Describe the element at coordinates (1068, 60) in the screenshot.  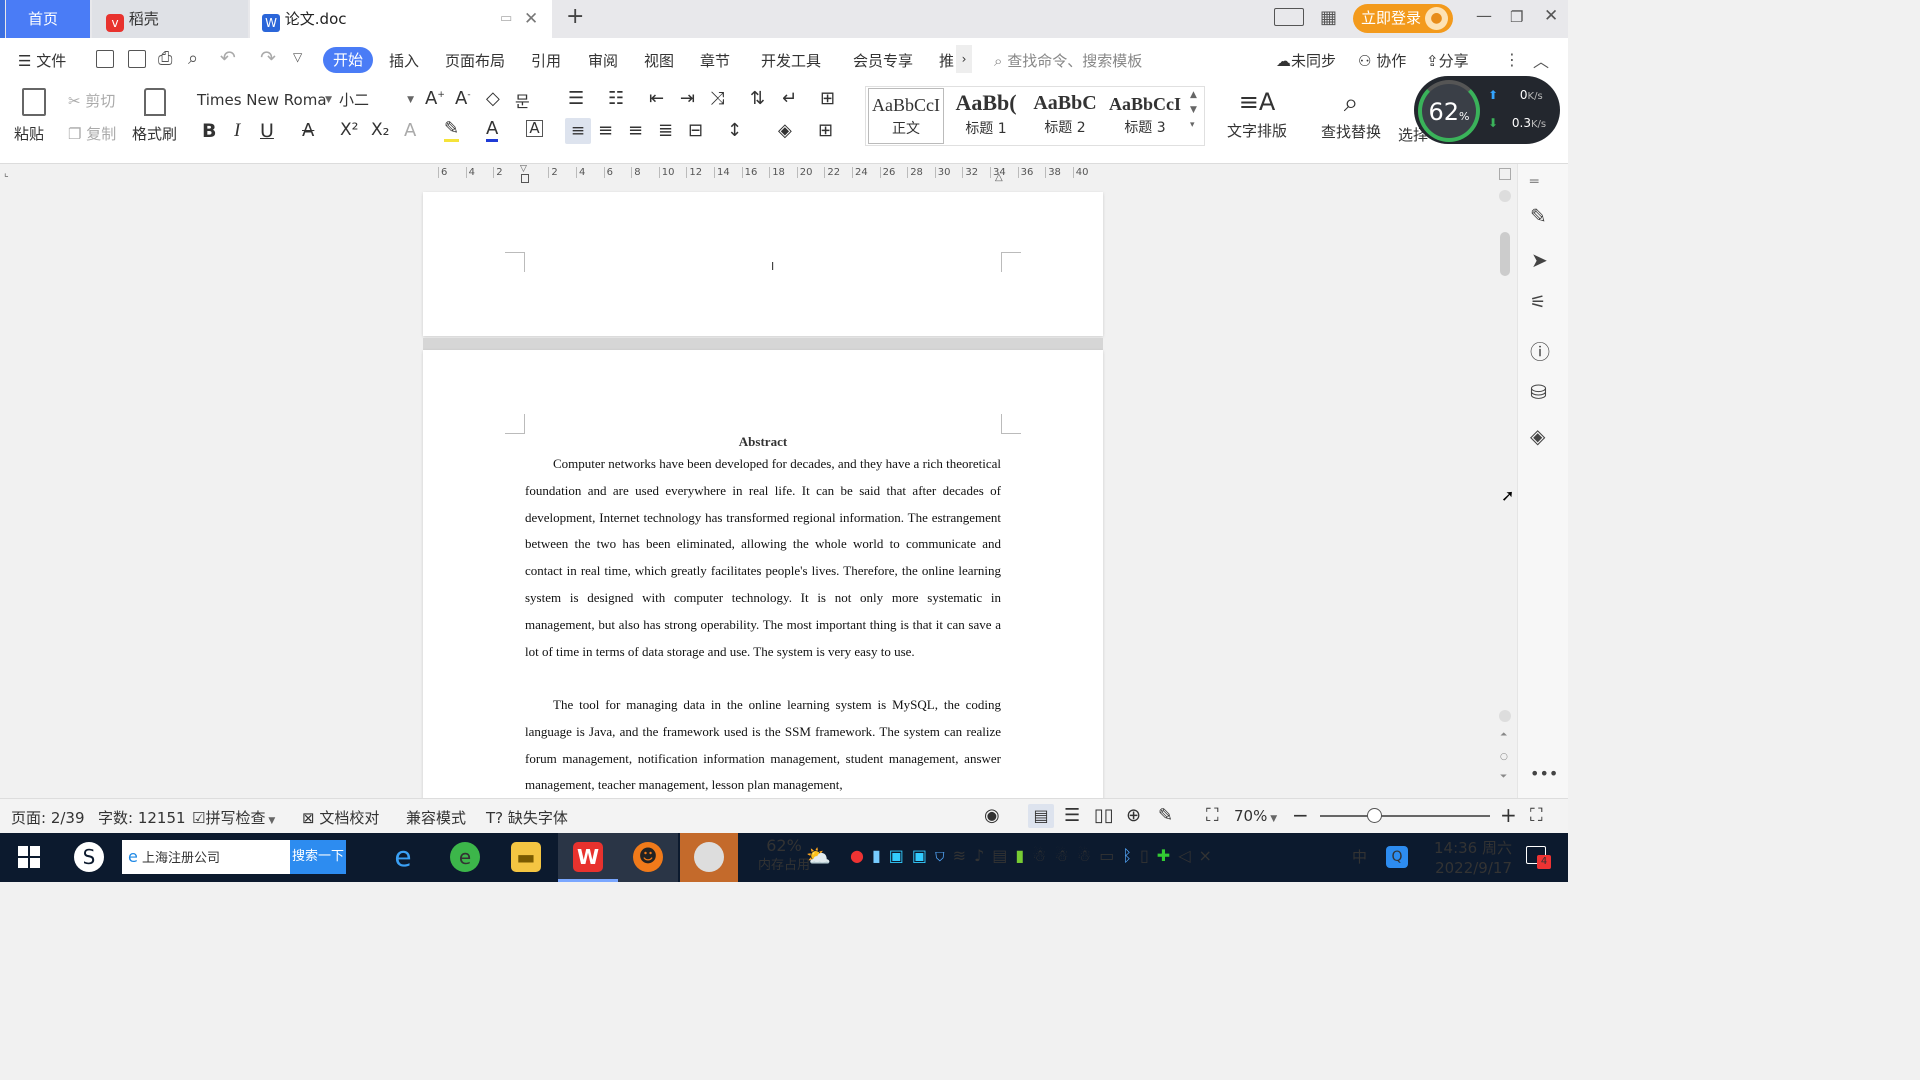
I see `command-search: ⌕ 查找命令、搜索模板` at that location.